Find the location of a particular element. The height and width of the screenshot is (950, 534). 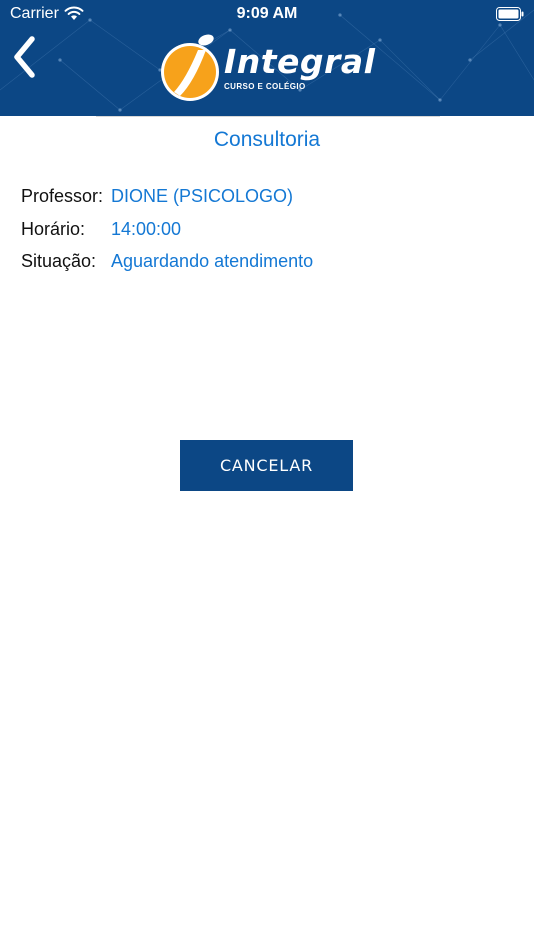

battery-icon is located at coordinates (510, 14).